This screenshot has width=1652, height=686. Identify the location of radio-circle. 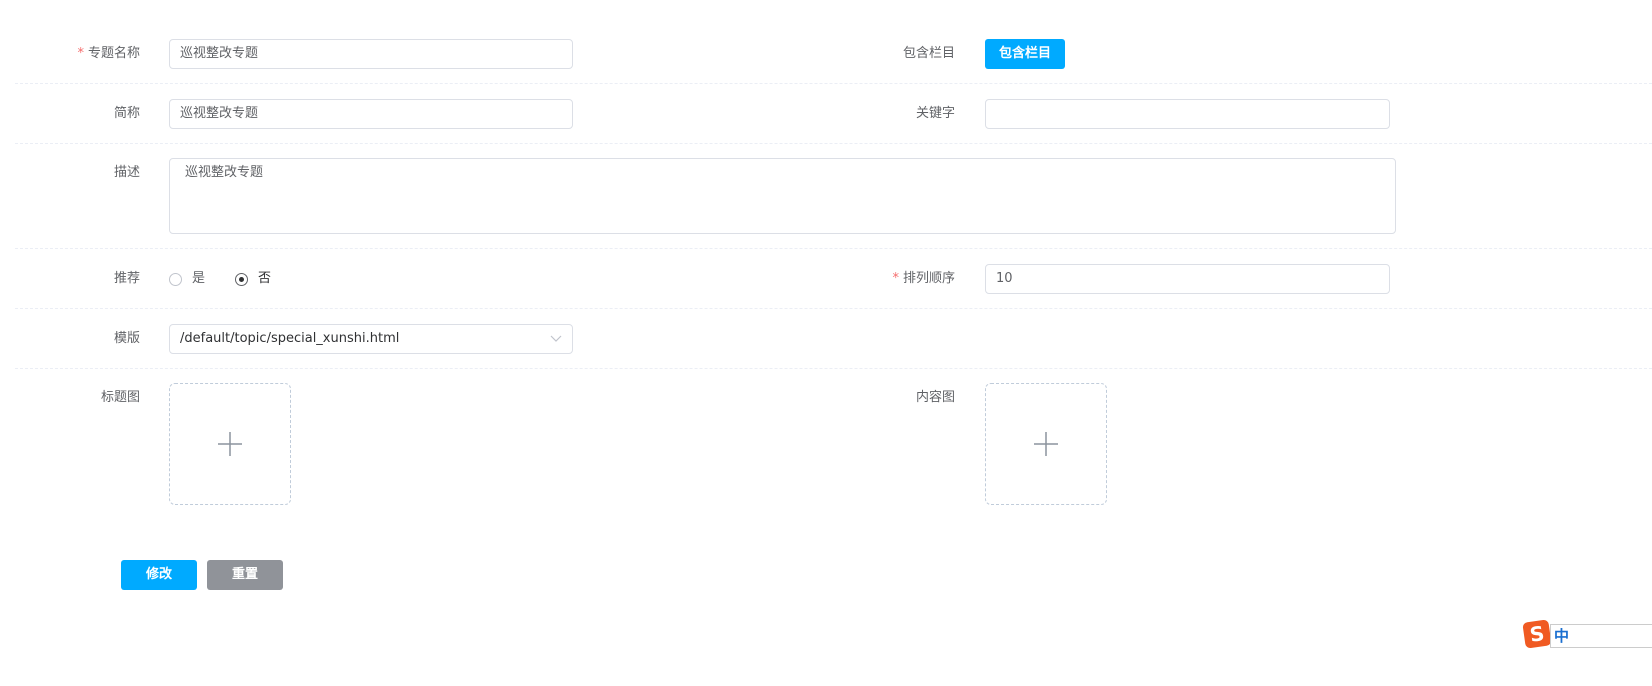
(175, 279).